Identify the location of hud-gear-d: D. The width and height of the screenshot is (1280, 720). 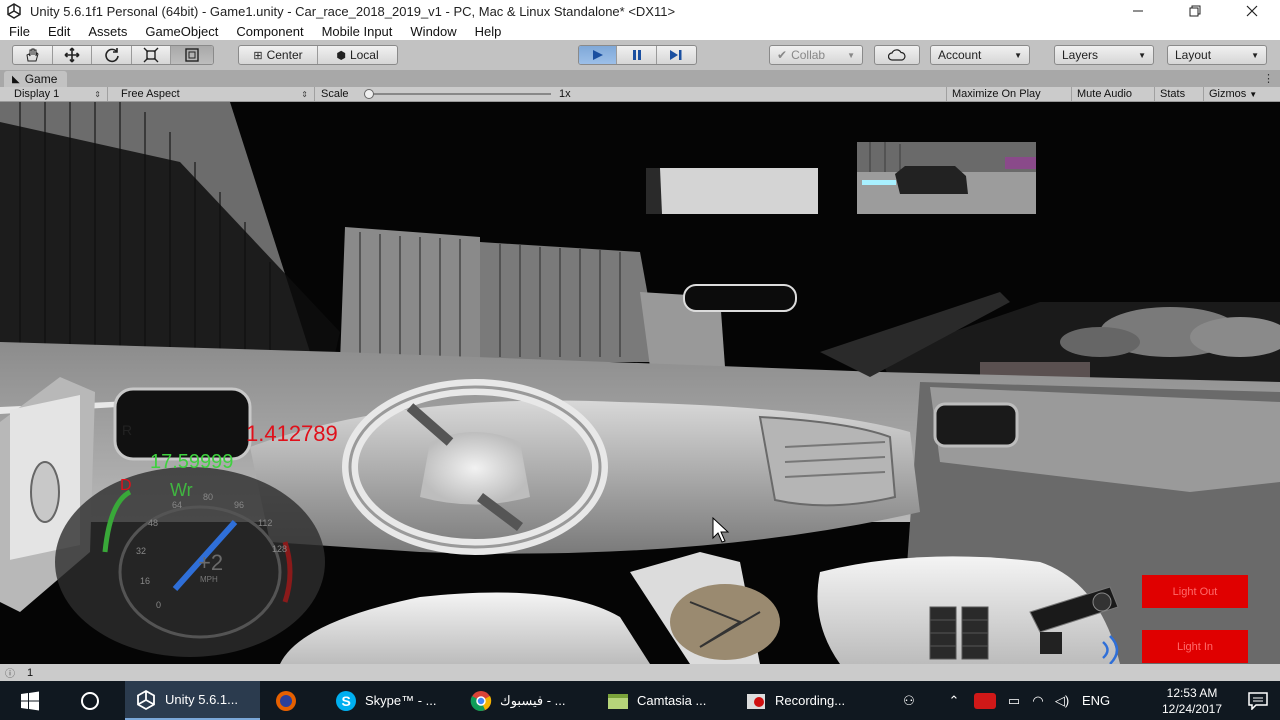
(126, 485).